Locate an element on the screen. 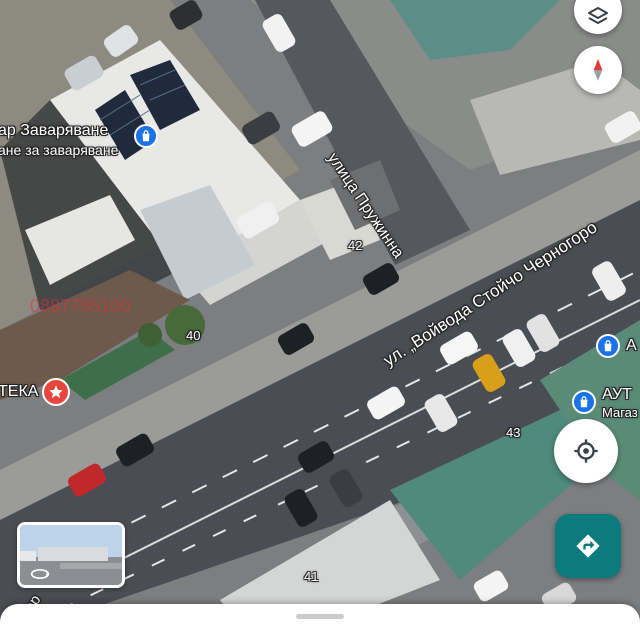 The image size is (640, 634). poi-label-welding: ар Заваряване is located at coordinates (54, 131).